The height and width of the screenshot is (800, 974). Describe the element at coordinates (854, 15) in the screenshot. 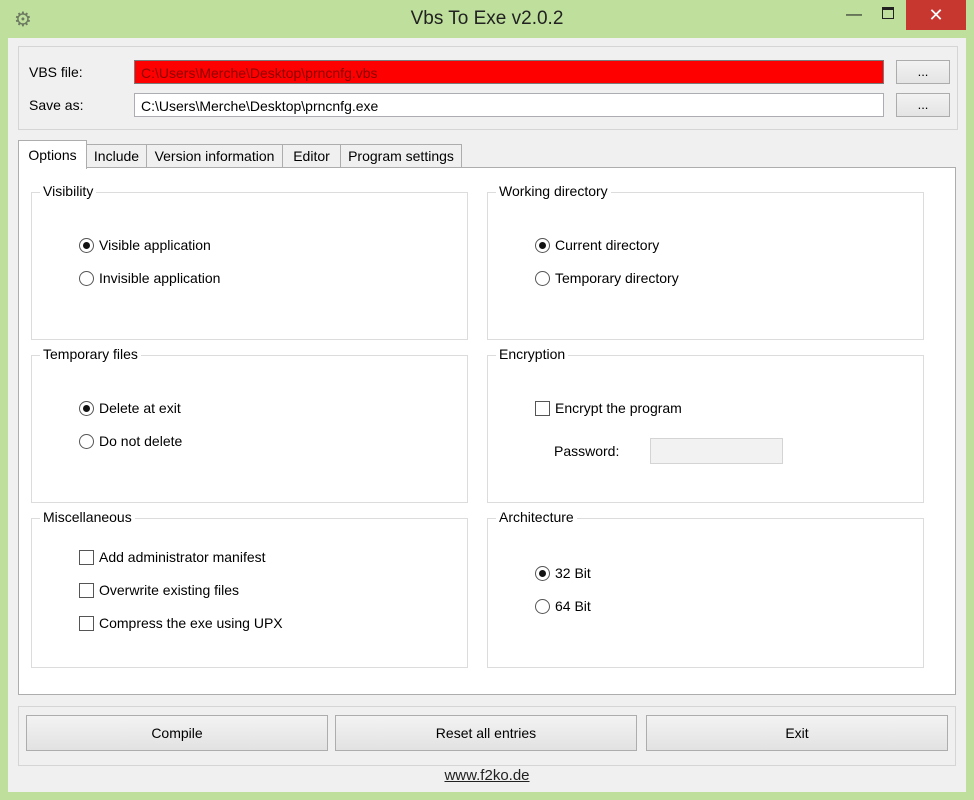

I see `minimize-button: —` at that location.